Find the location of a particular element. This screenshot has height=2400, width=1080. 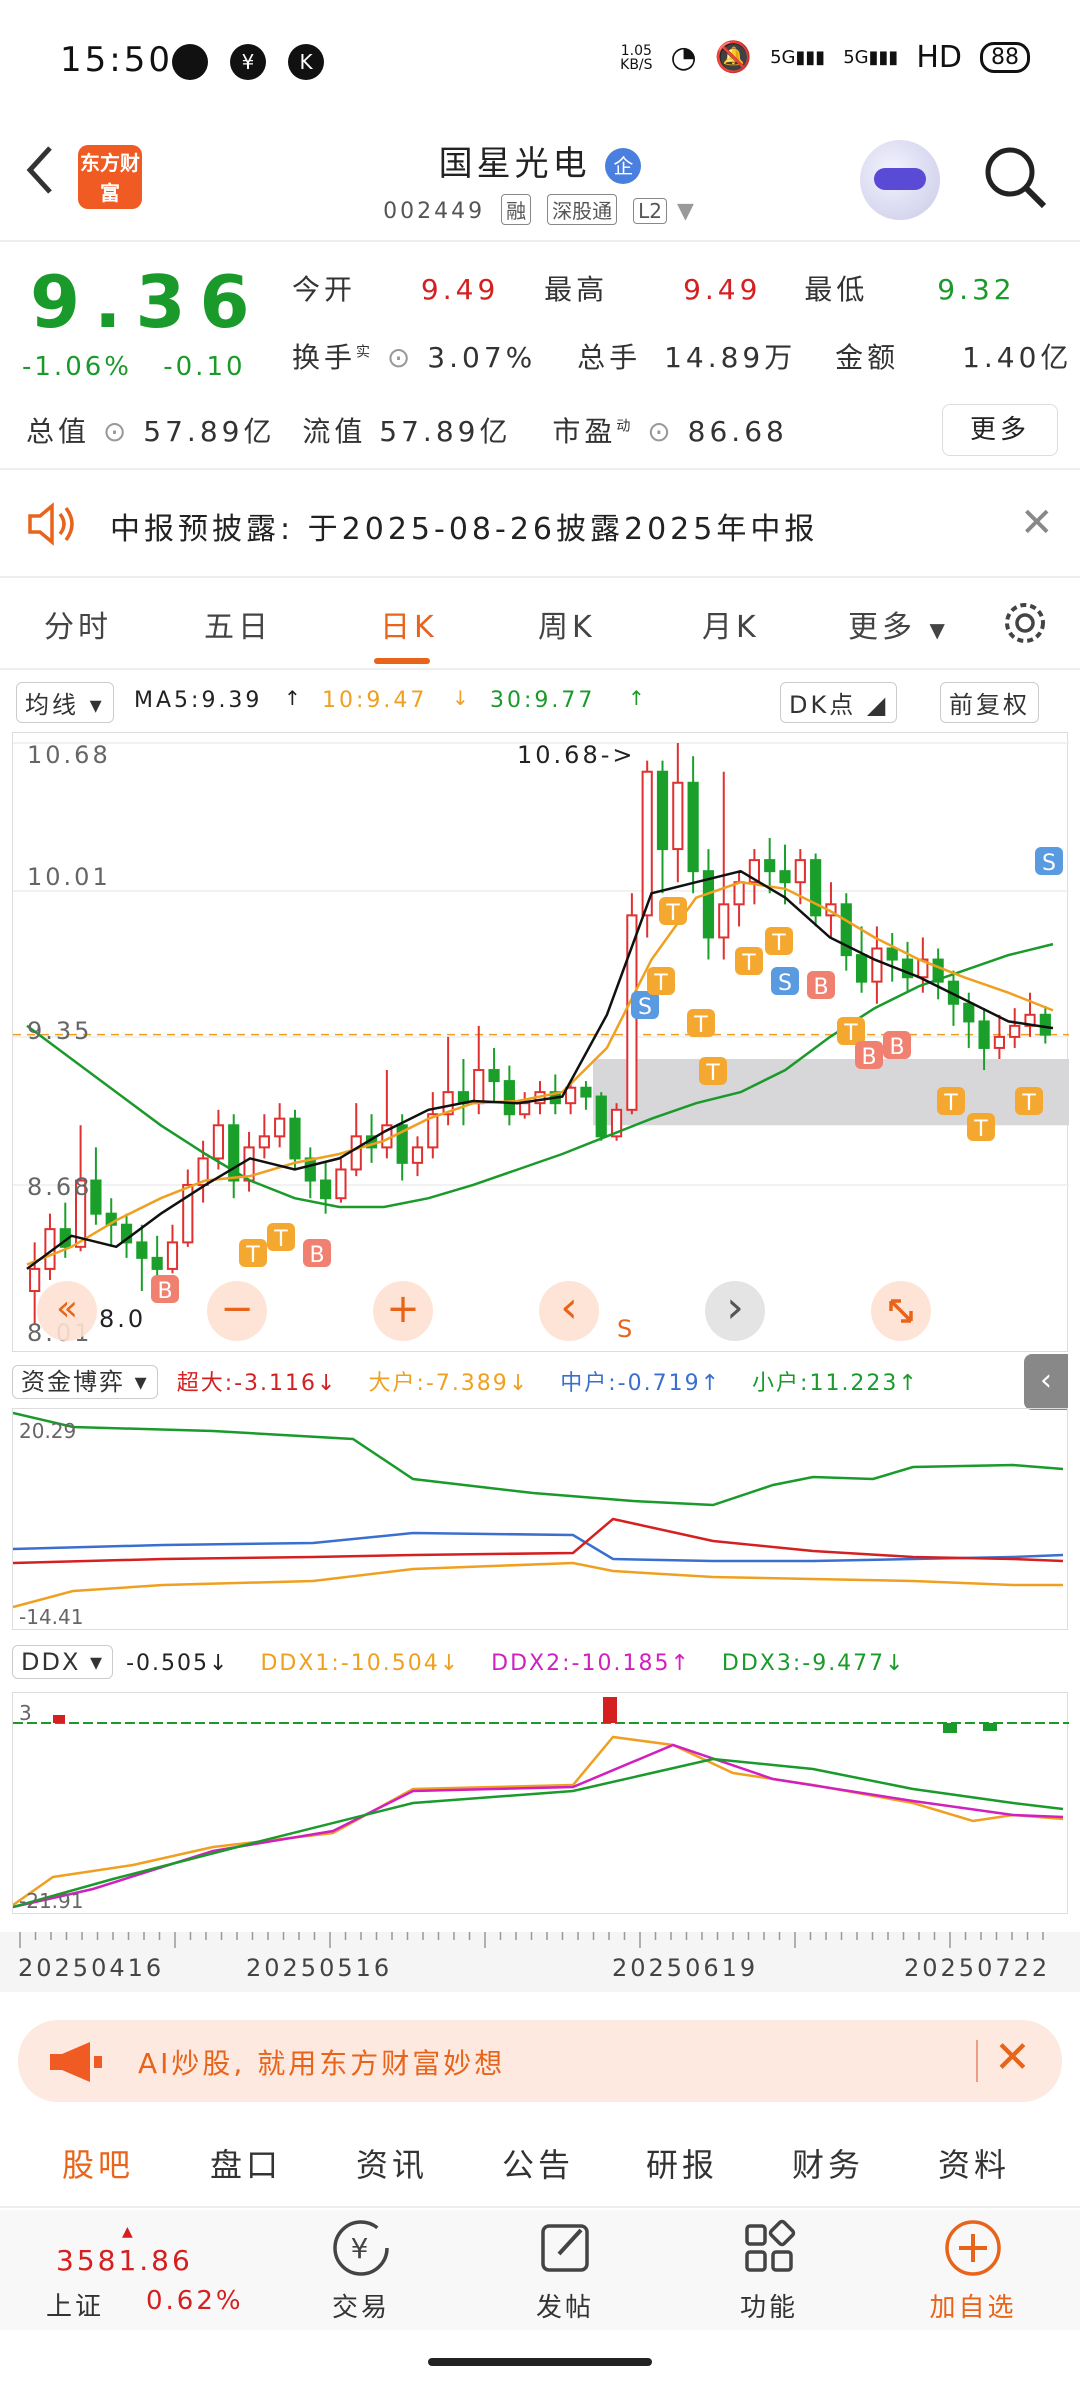

tab-profile: 资料 is located at coordinates (974, 2163).